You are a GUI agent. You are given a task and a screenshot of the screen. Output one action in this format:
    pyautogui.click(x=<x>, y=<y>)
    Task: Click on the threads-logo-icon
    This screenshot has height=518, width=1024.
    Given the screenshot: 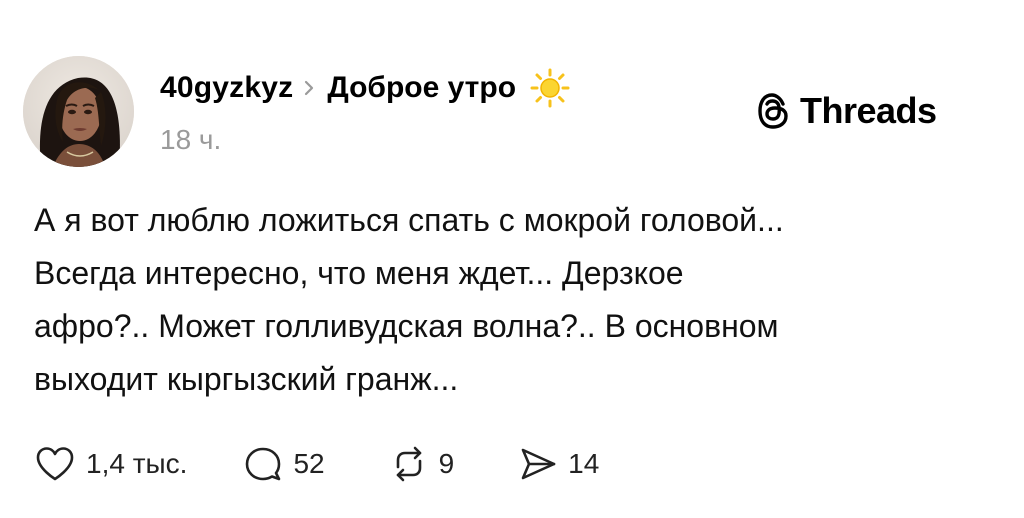 What is the action you would take?
    pyautogui.click(x=773, y=111)
    